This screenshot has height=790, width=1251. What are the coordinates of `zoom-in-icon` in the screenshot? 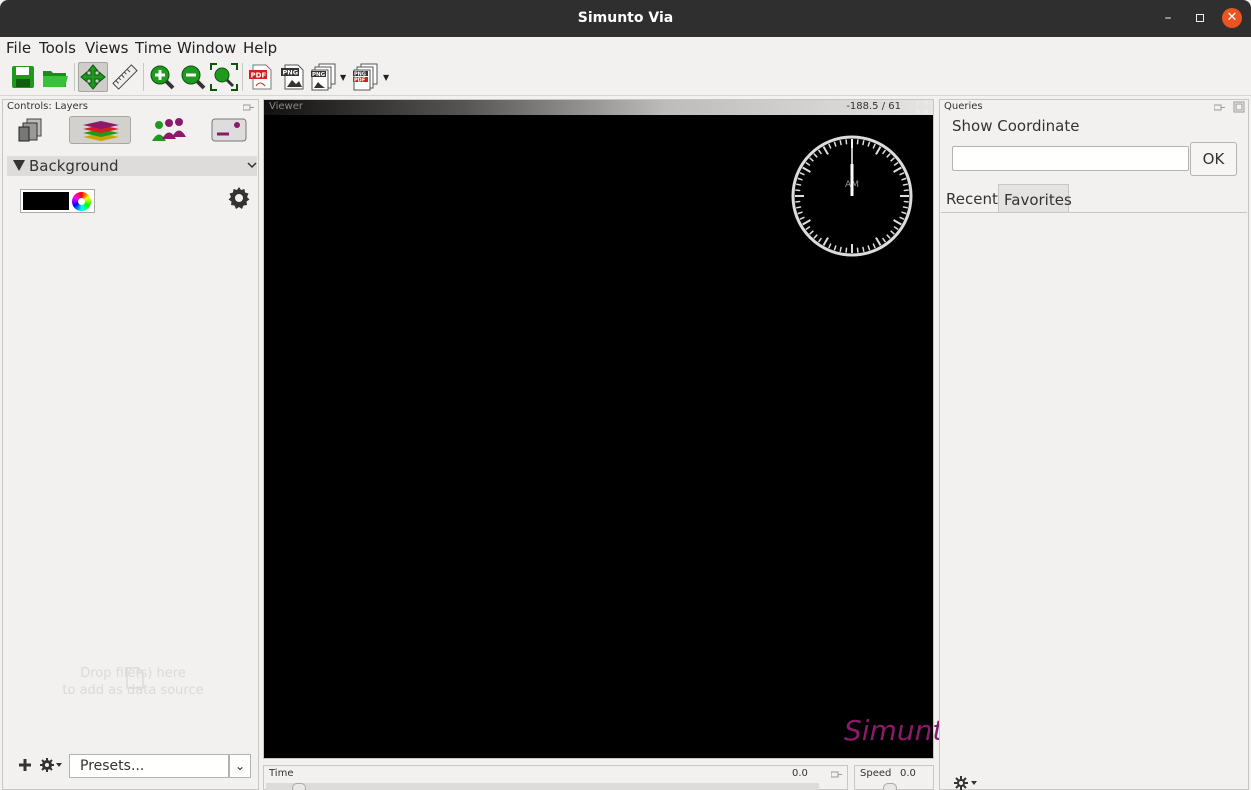 It's located at (162, 77).